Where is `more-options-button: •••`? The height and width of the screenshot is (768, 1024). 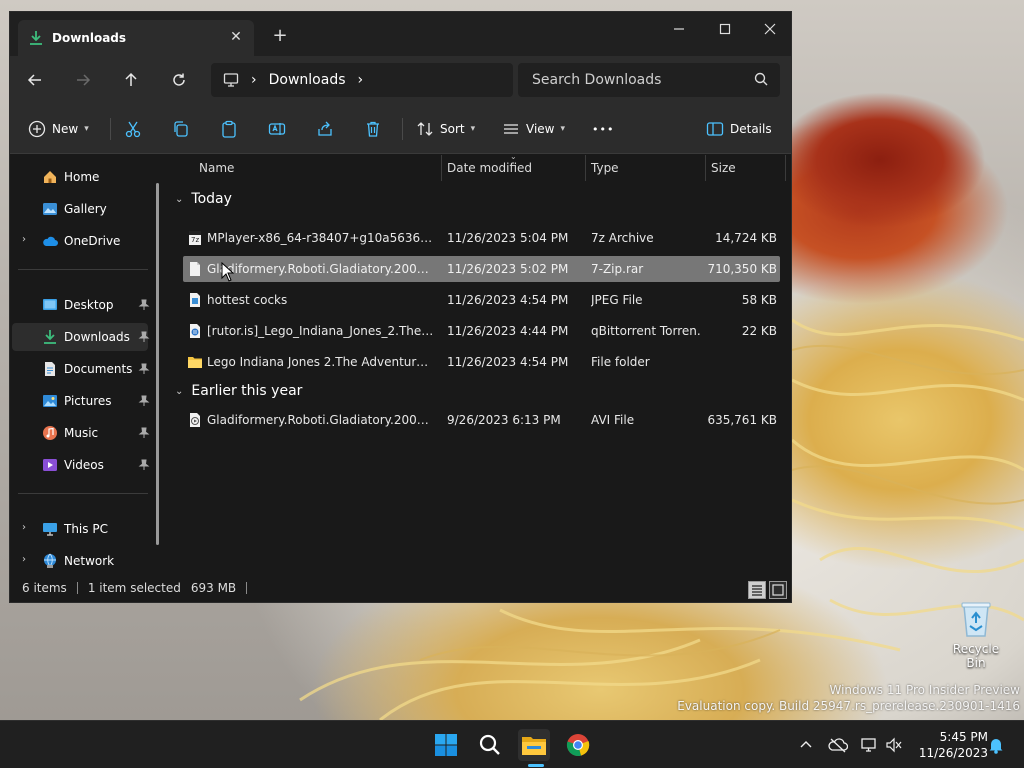 more-options-button: ••• is located at coordinates (603, 129).